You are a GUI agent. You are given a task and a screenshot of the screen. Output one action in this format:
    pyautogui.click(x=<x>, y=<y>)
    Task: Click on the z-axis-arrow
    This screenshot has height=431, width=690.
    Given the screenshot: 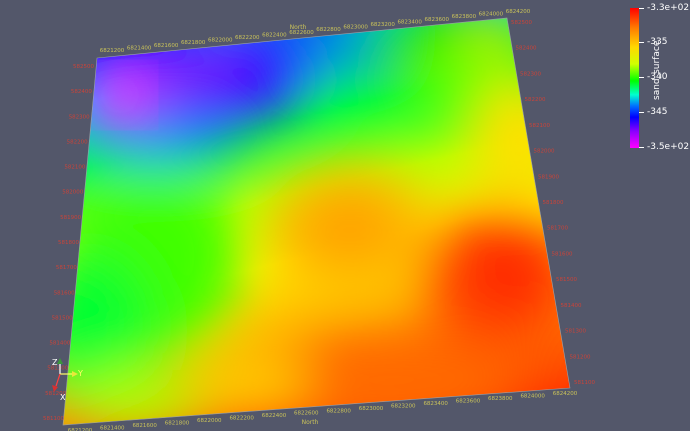 What is the action you would take?
    pyautogui.click(x=60, y=361)
    